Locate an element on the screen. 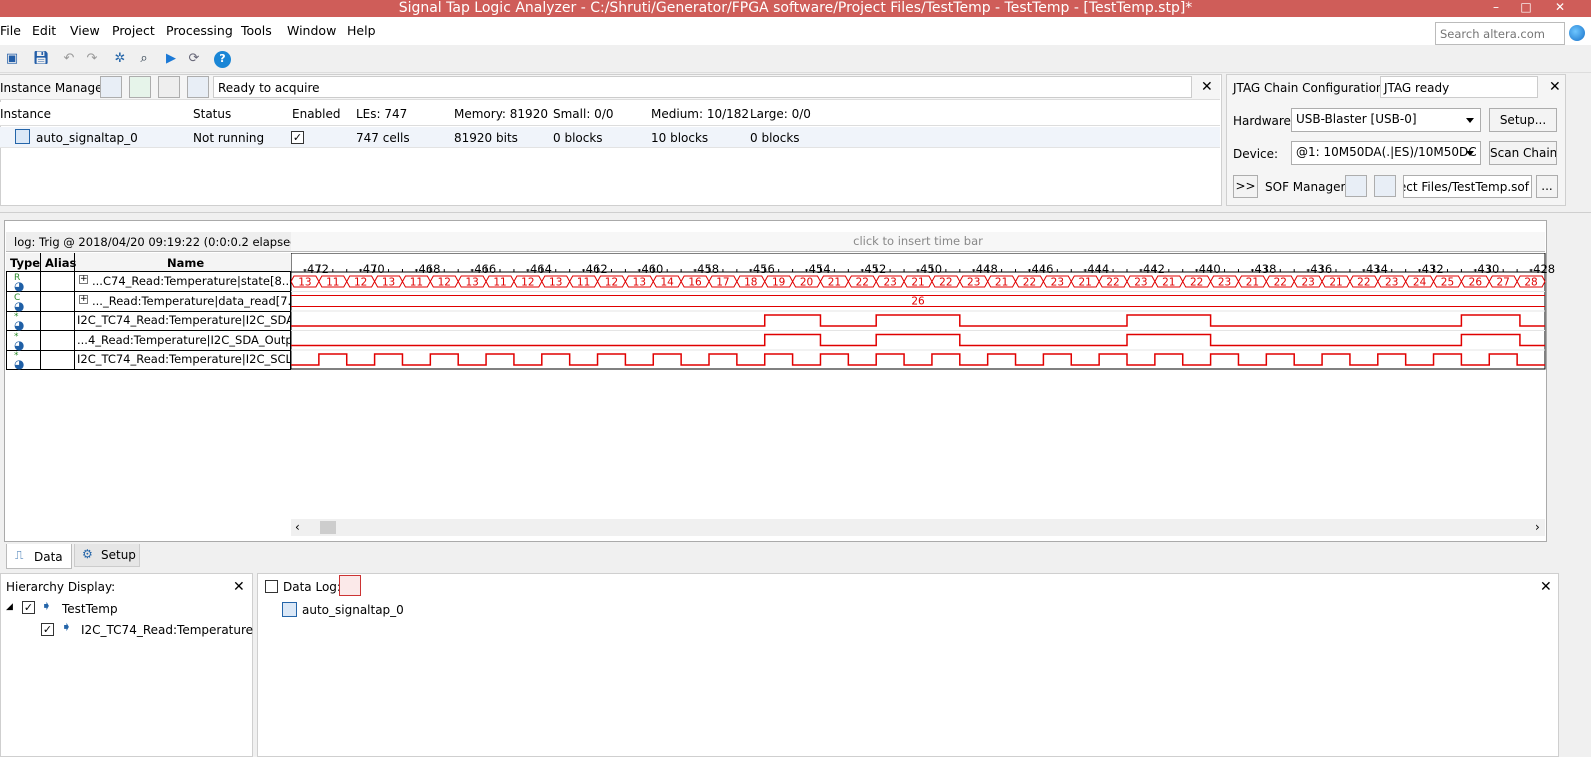 The height and width of the screenshot is (757, 1591). redo-icon: ↷ is located at coordinates (92, 59).